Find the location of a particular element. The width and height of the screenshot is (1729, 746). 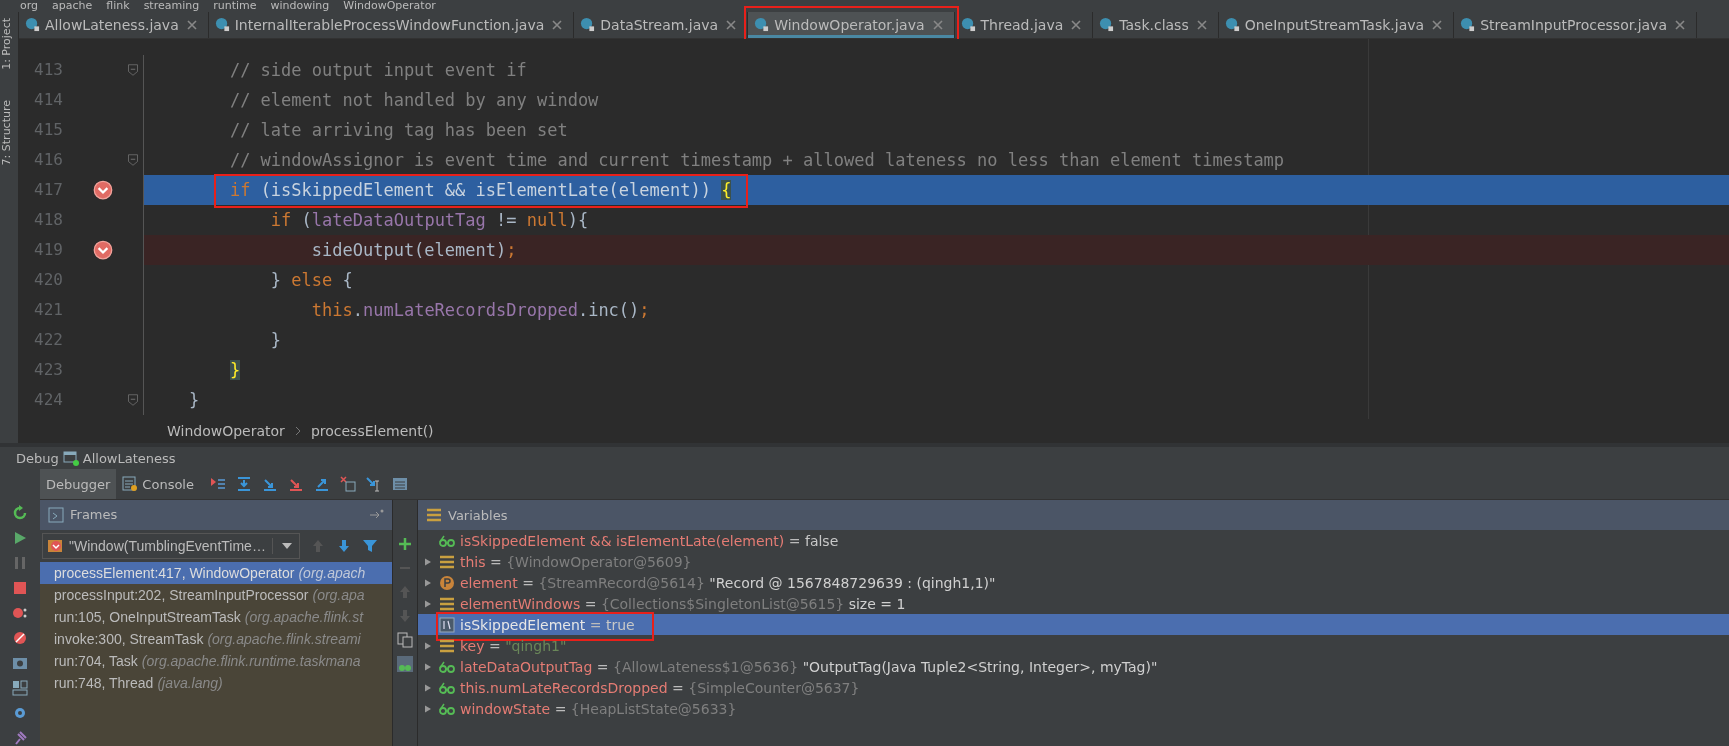

layout-icon is located at coordinates (20, 688).